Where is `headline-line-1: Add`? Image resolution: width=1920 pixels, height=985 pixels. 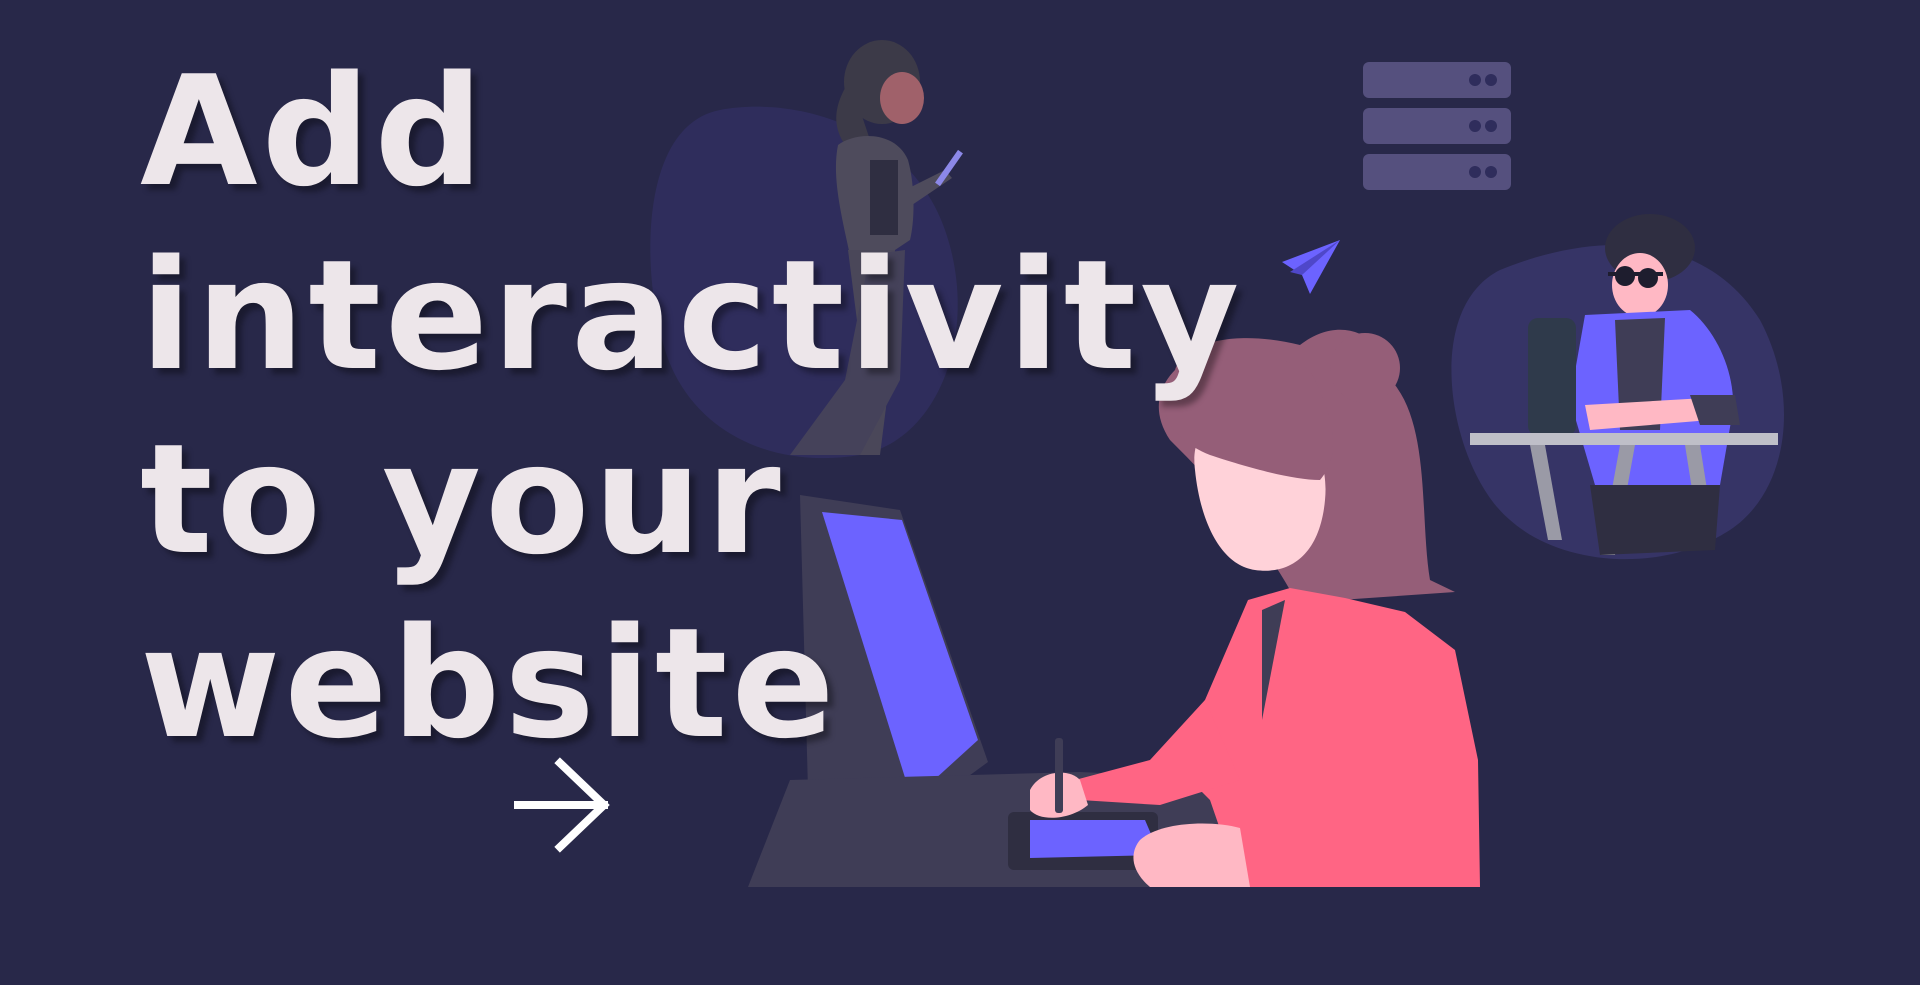 headline-line-1: Add is located at coordinates (314, 131).